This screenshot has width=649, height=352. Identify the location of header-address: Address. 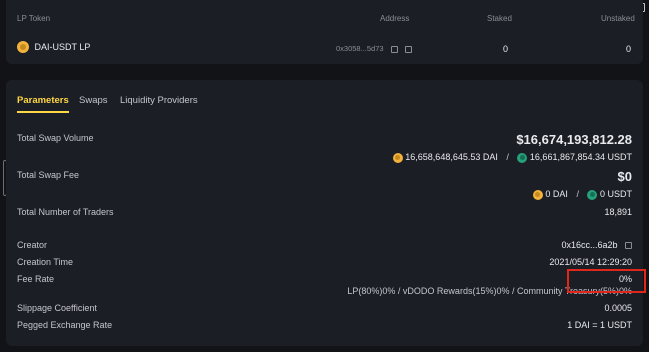
(395, 18).